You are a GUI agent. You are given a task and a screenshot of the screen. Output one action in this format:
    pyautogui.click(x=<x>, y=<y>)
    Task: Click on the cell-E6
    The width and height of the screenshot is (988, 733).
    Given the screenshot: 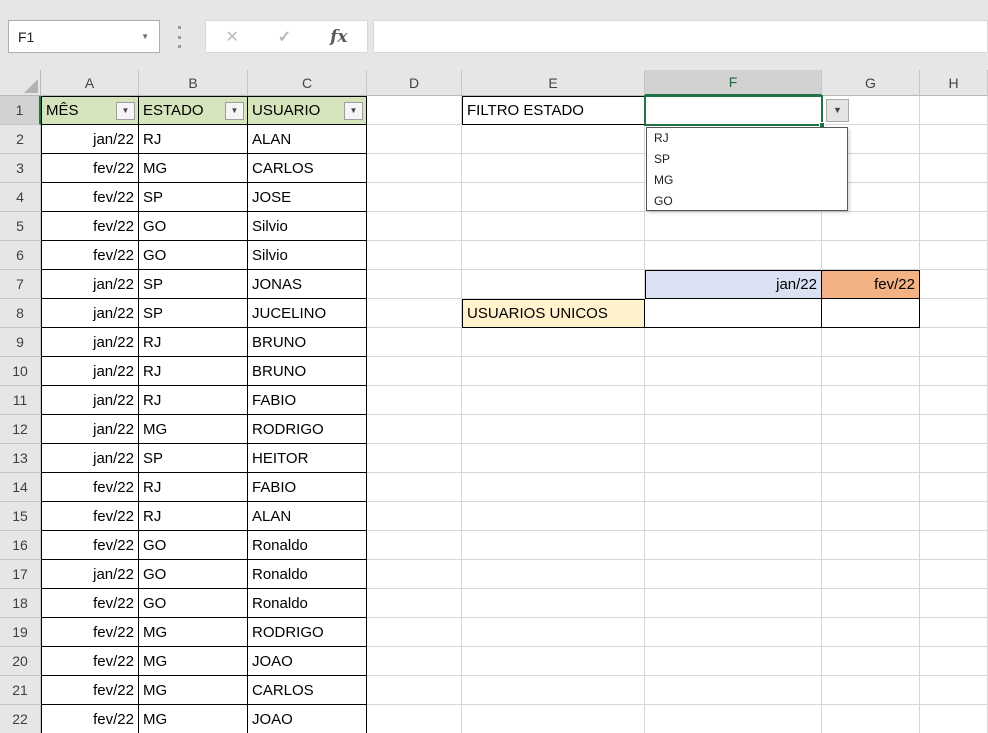 What is the action you would take?
    pyautogui.click(x=553, y=255)
    